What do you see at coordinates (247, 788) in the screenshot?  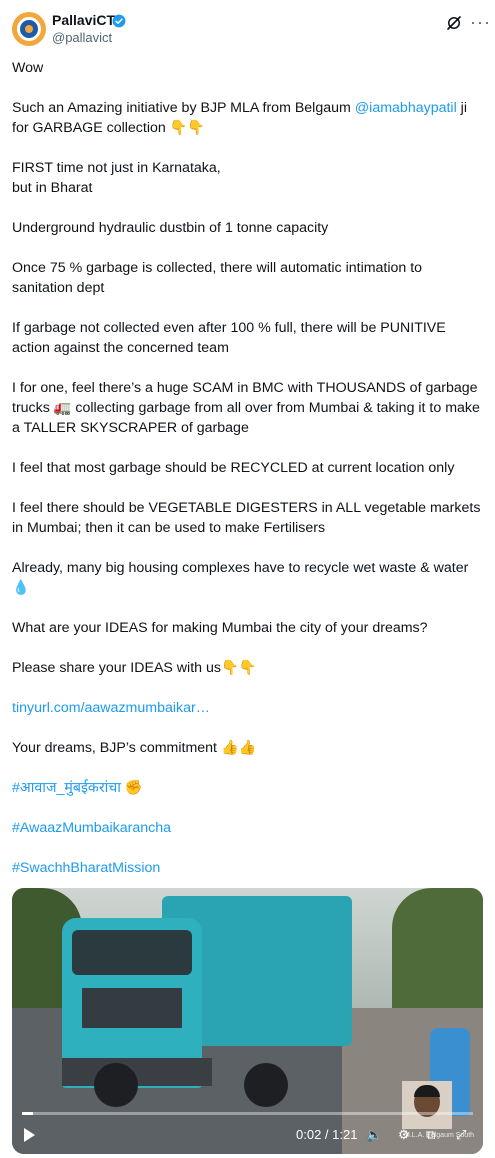 I see `hashtag-link: #आवाज_मुंबईकरांचा ✊` at bounding box center [247, 788].